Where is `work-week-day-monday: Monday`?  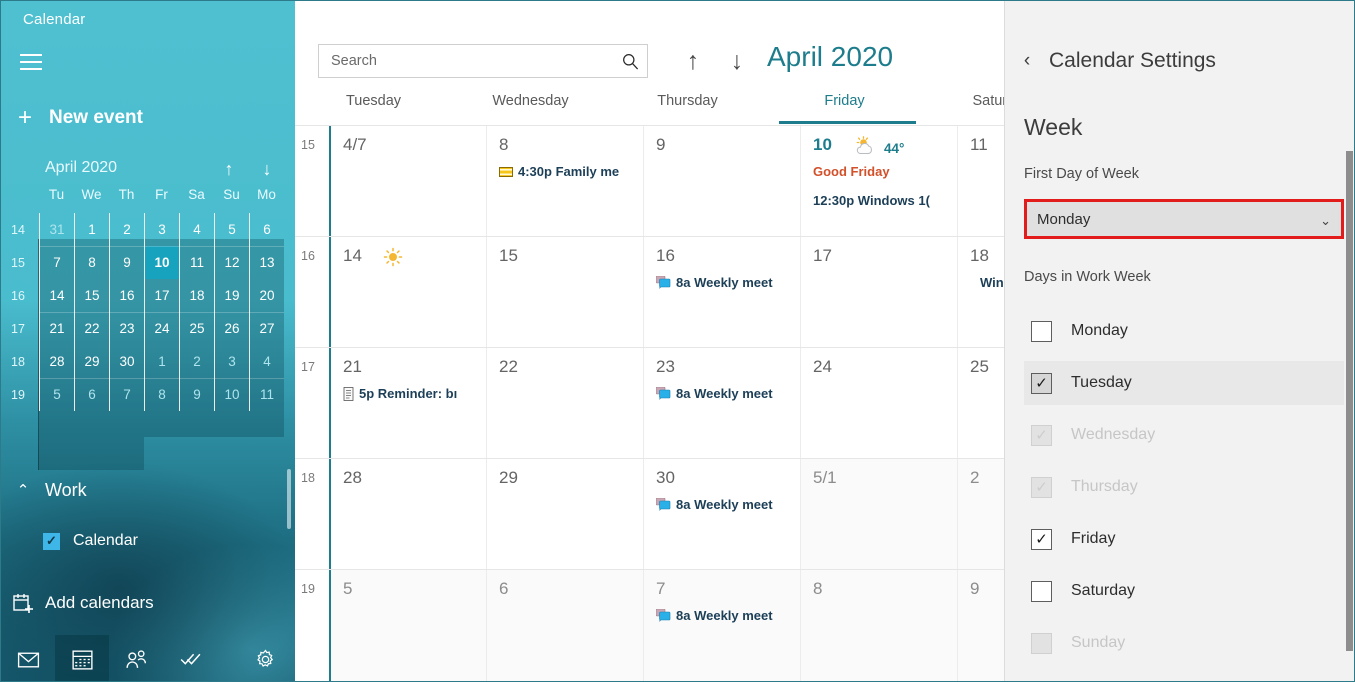
work-week-day-monday: Monday is located at coordinates (1184, 331).